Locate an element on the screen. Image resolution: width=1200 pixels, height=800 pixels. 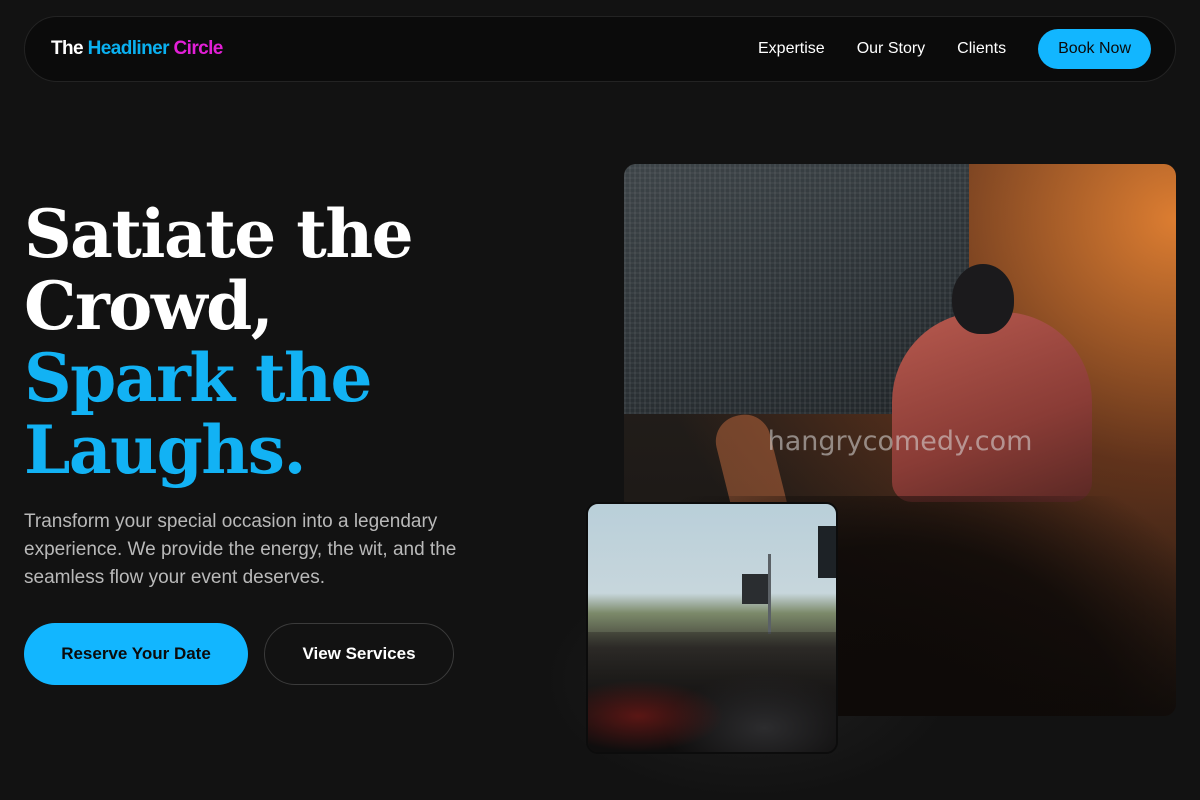
hero-image-crowd is located at coordinates (712, 628).